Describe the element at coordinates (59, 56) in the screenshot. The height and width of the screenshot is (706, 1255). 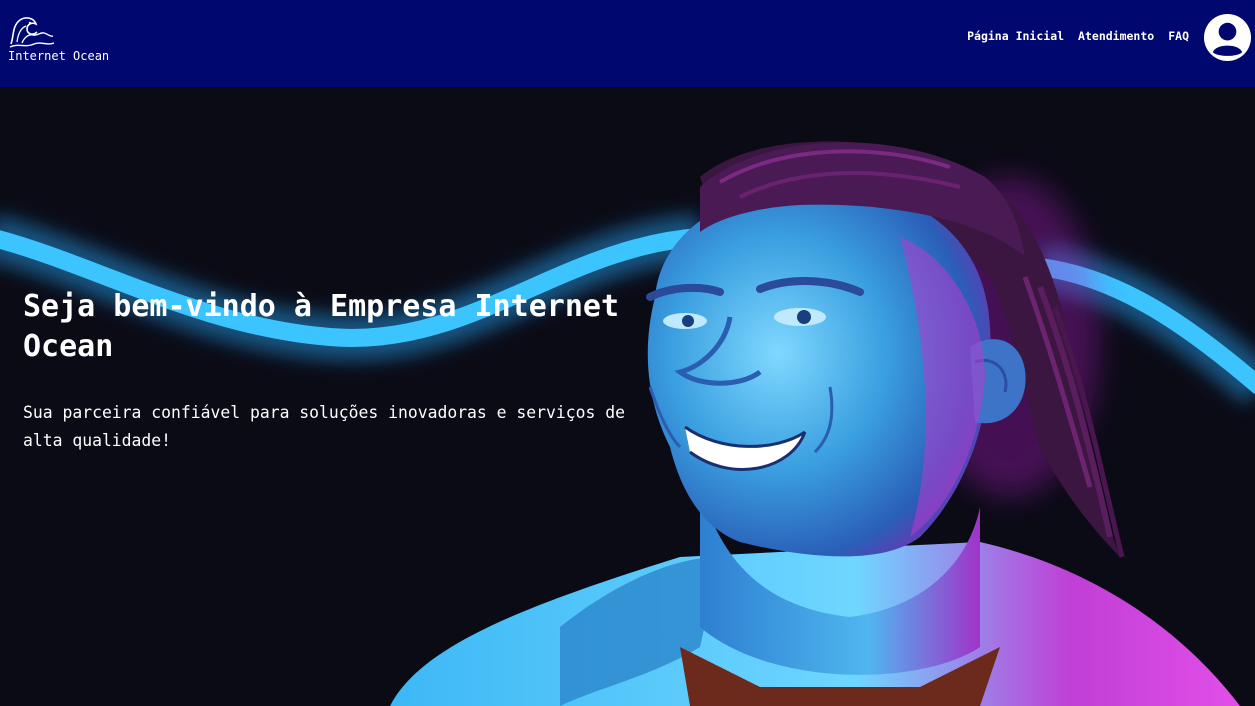
I see `brand-name: Internet Ocean` at that location.